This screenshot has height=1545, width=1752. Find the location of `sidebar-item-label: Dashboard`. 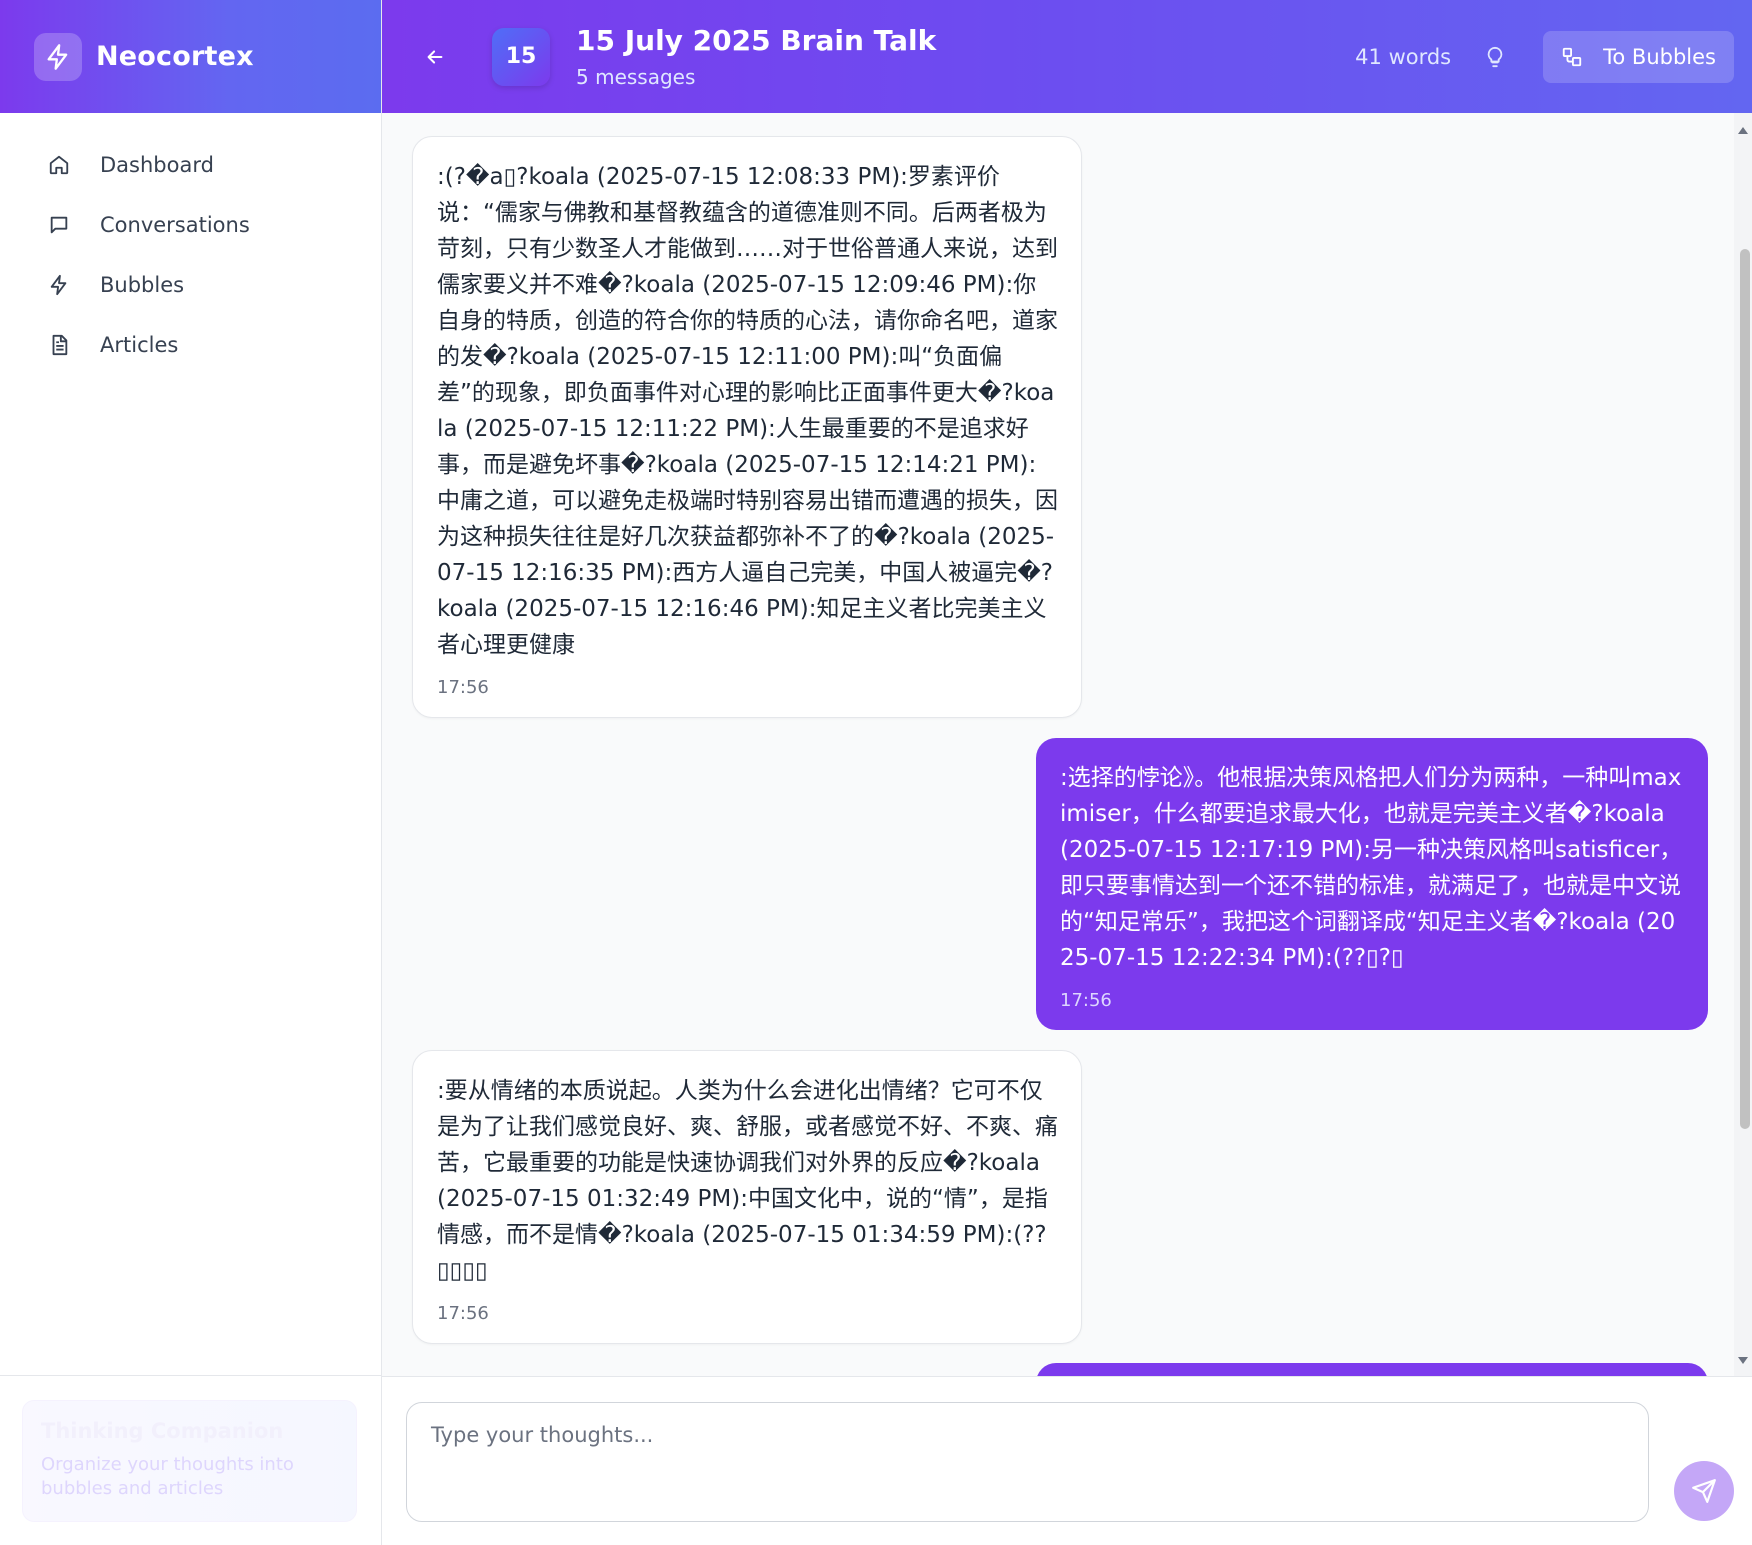

sidebar-item-label: Dashboard is located at coordinates (157, 165).